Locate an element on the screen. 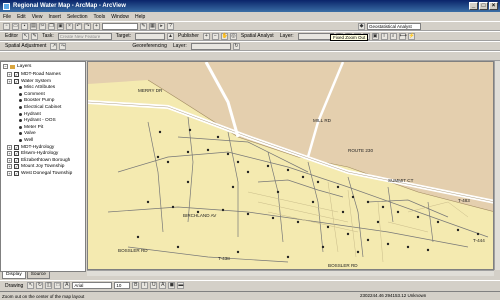 Image resolution: width=500 pixels, height=300 pixels. copy-icon: ❐ is located at coordinates (51, 26).